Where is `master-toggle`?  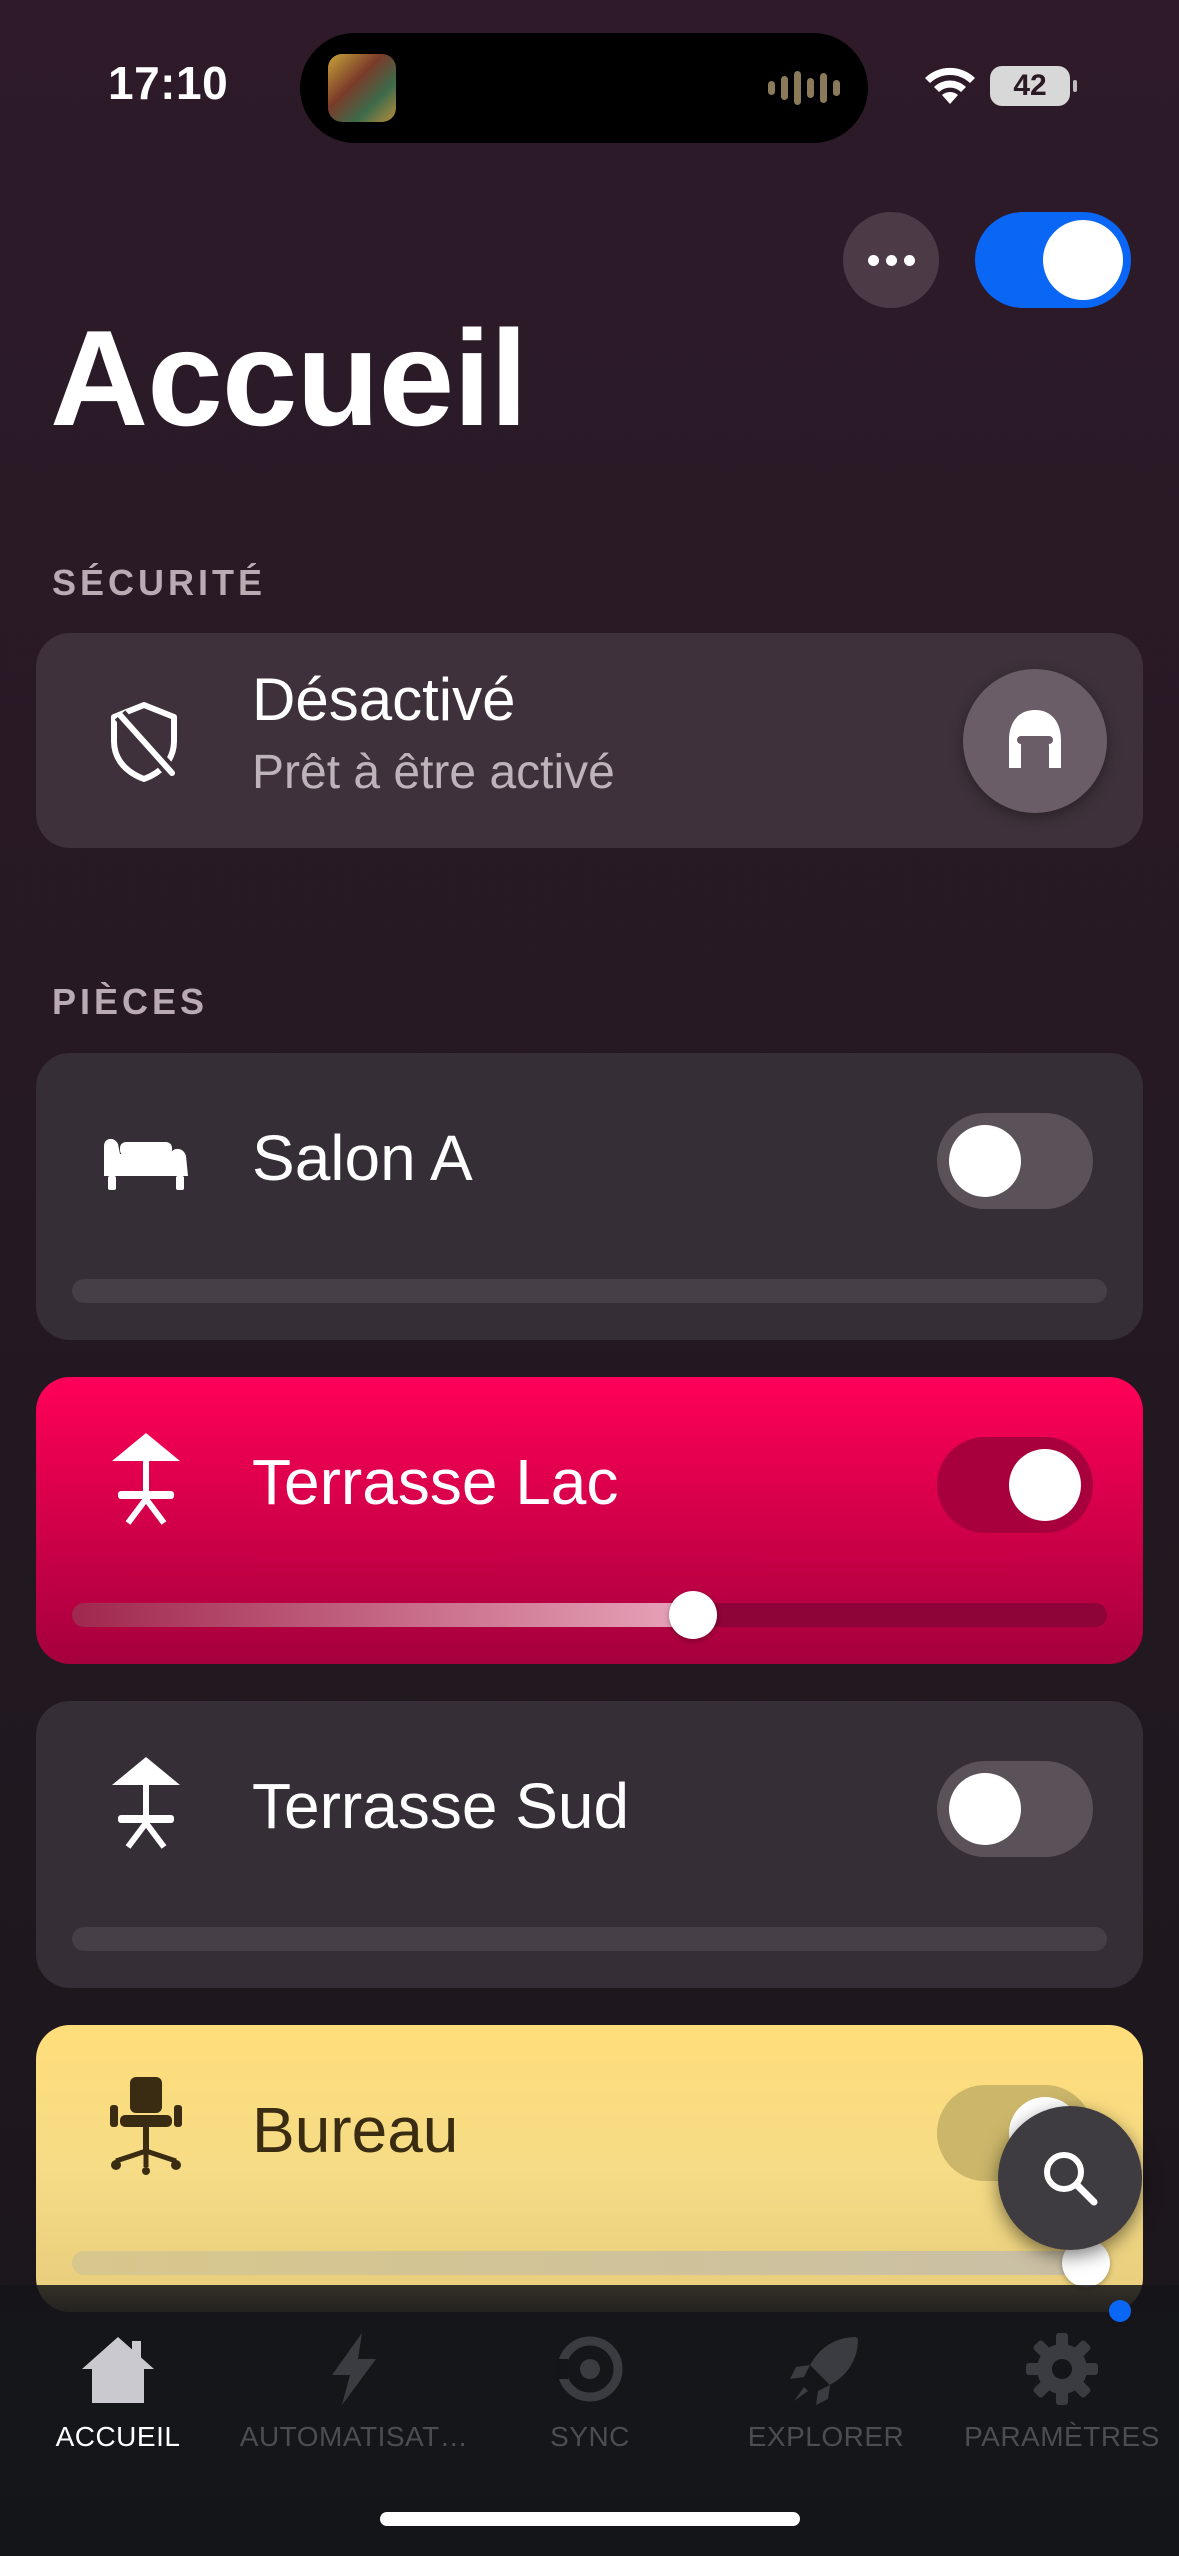
master-toggle is located at coordinates (1053, 260).